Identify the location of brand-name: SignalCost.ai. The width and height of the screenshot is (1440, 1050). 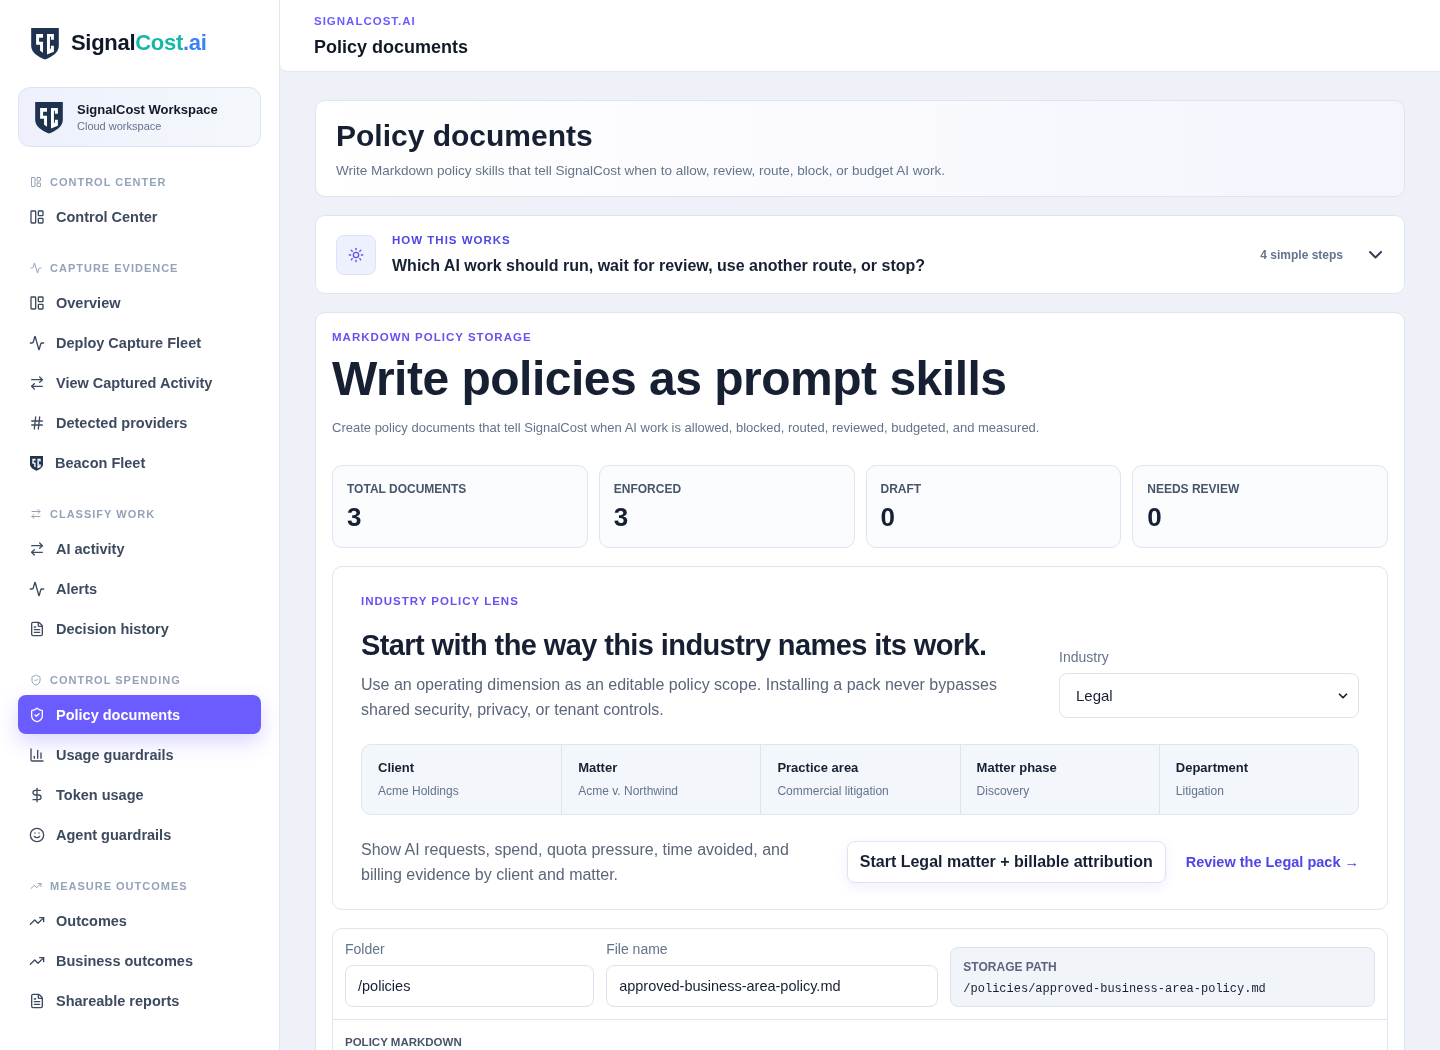
(139, 43).